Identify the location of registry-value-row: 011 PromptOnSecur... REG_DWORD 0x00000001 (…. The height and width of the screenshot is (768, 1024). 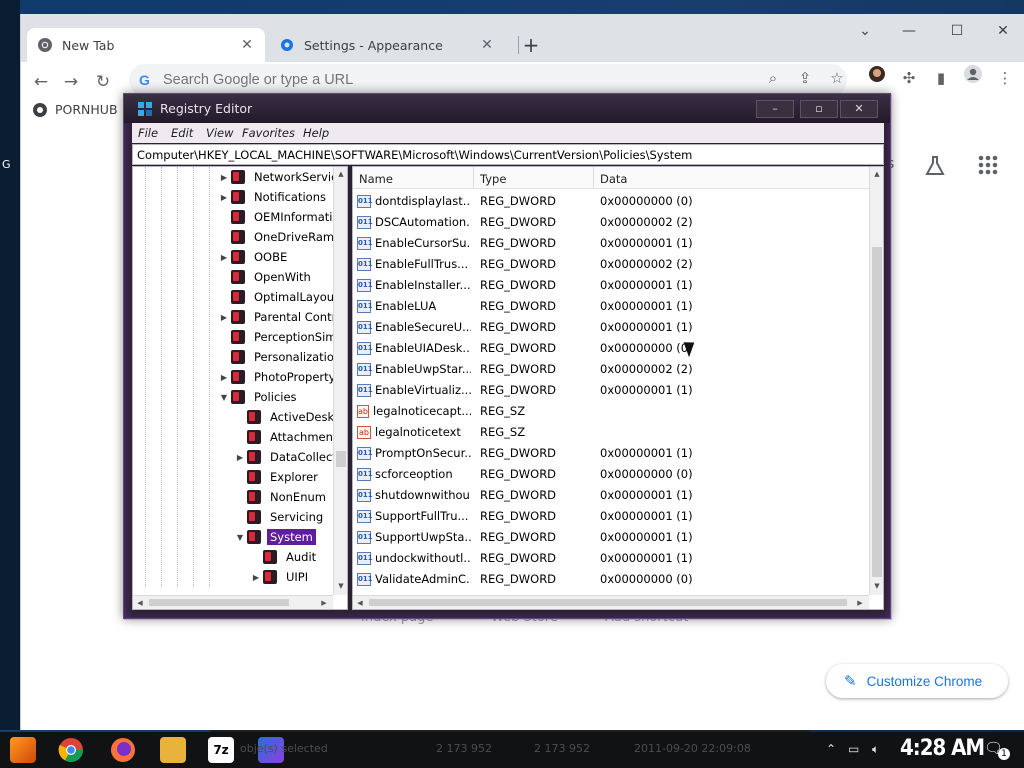
(610, 453).